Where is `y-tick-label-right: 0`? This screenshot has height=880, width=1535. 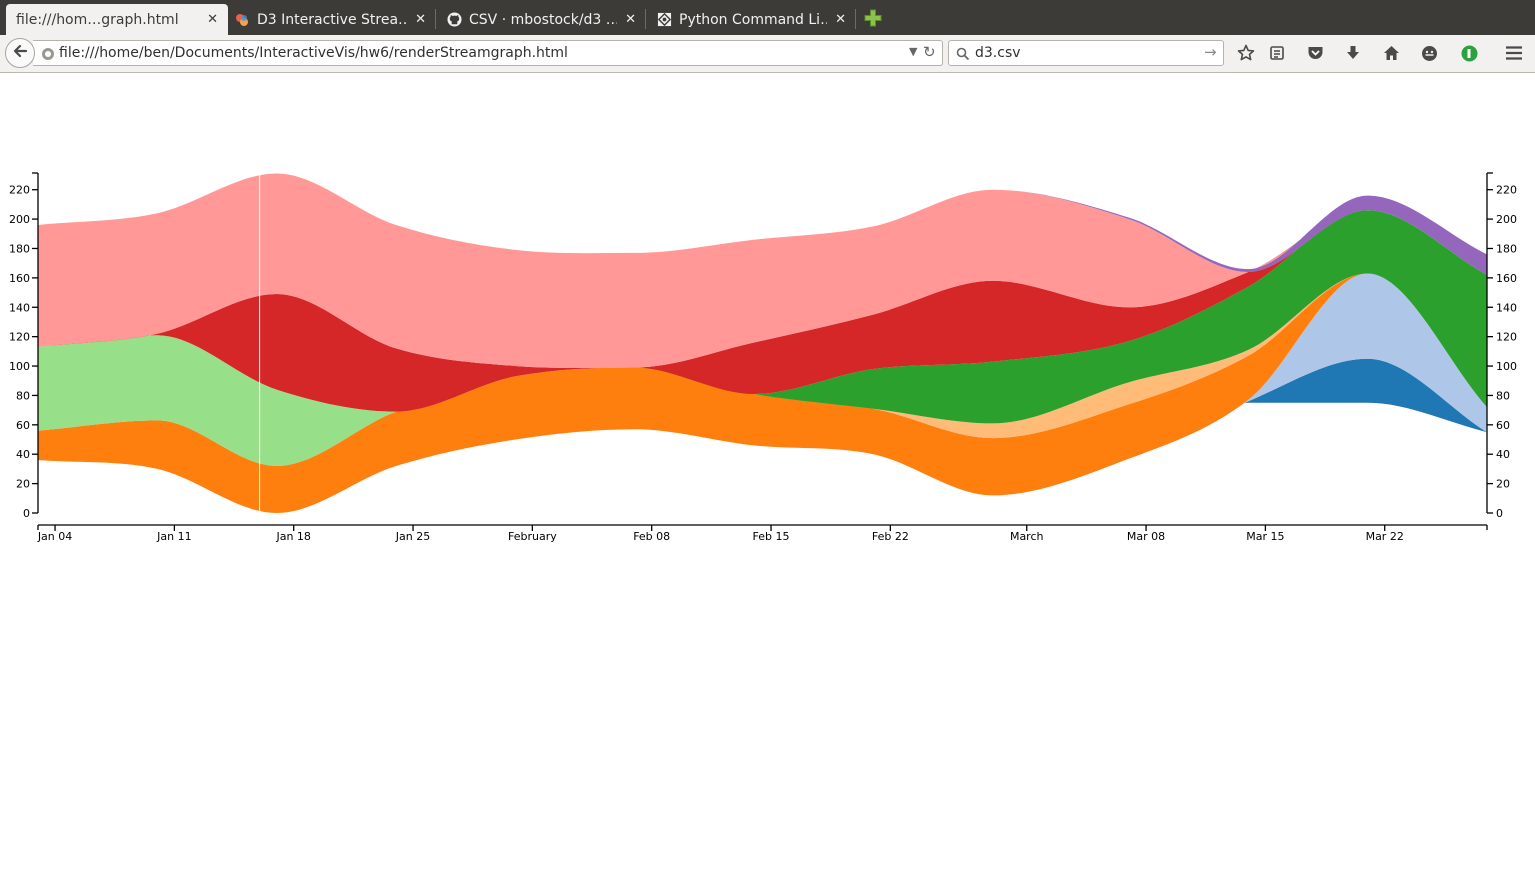
y-tick-label-right: 0 is located at coordinates (1499, 513).